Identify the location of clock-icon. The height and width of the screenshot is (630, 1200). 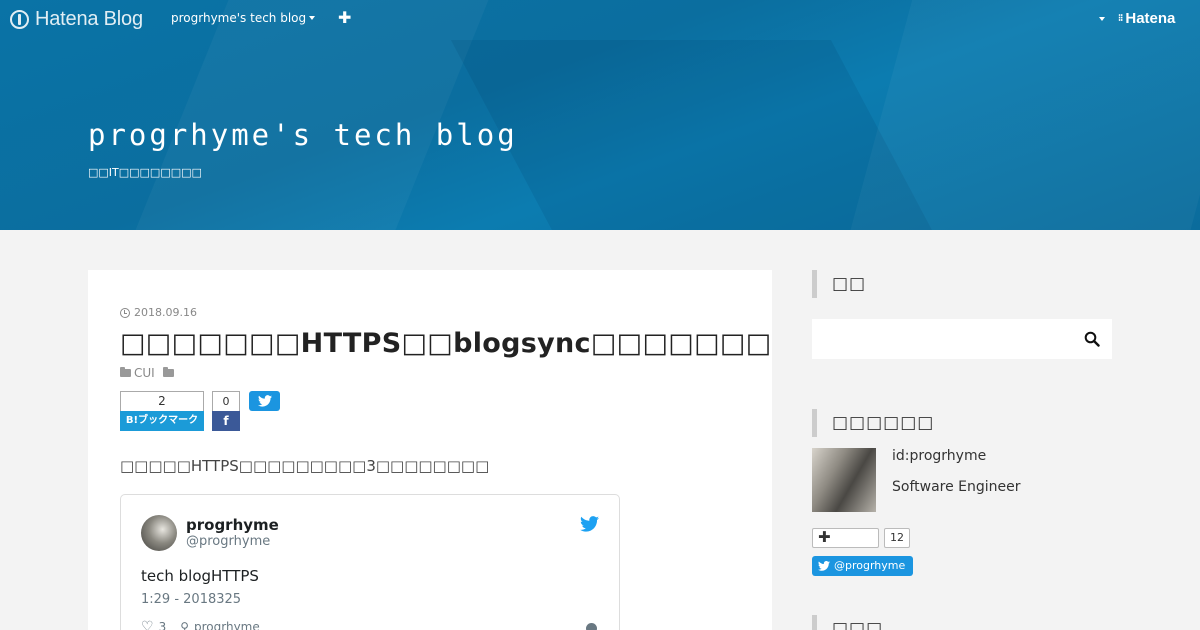
(125, 312).